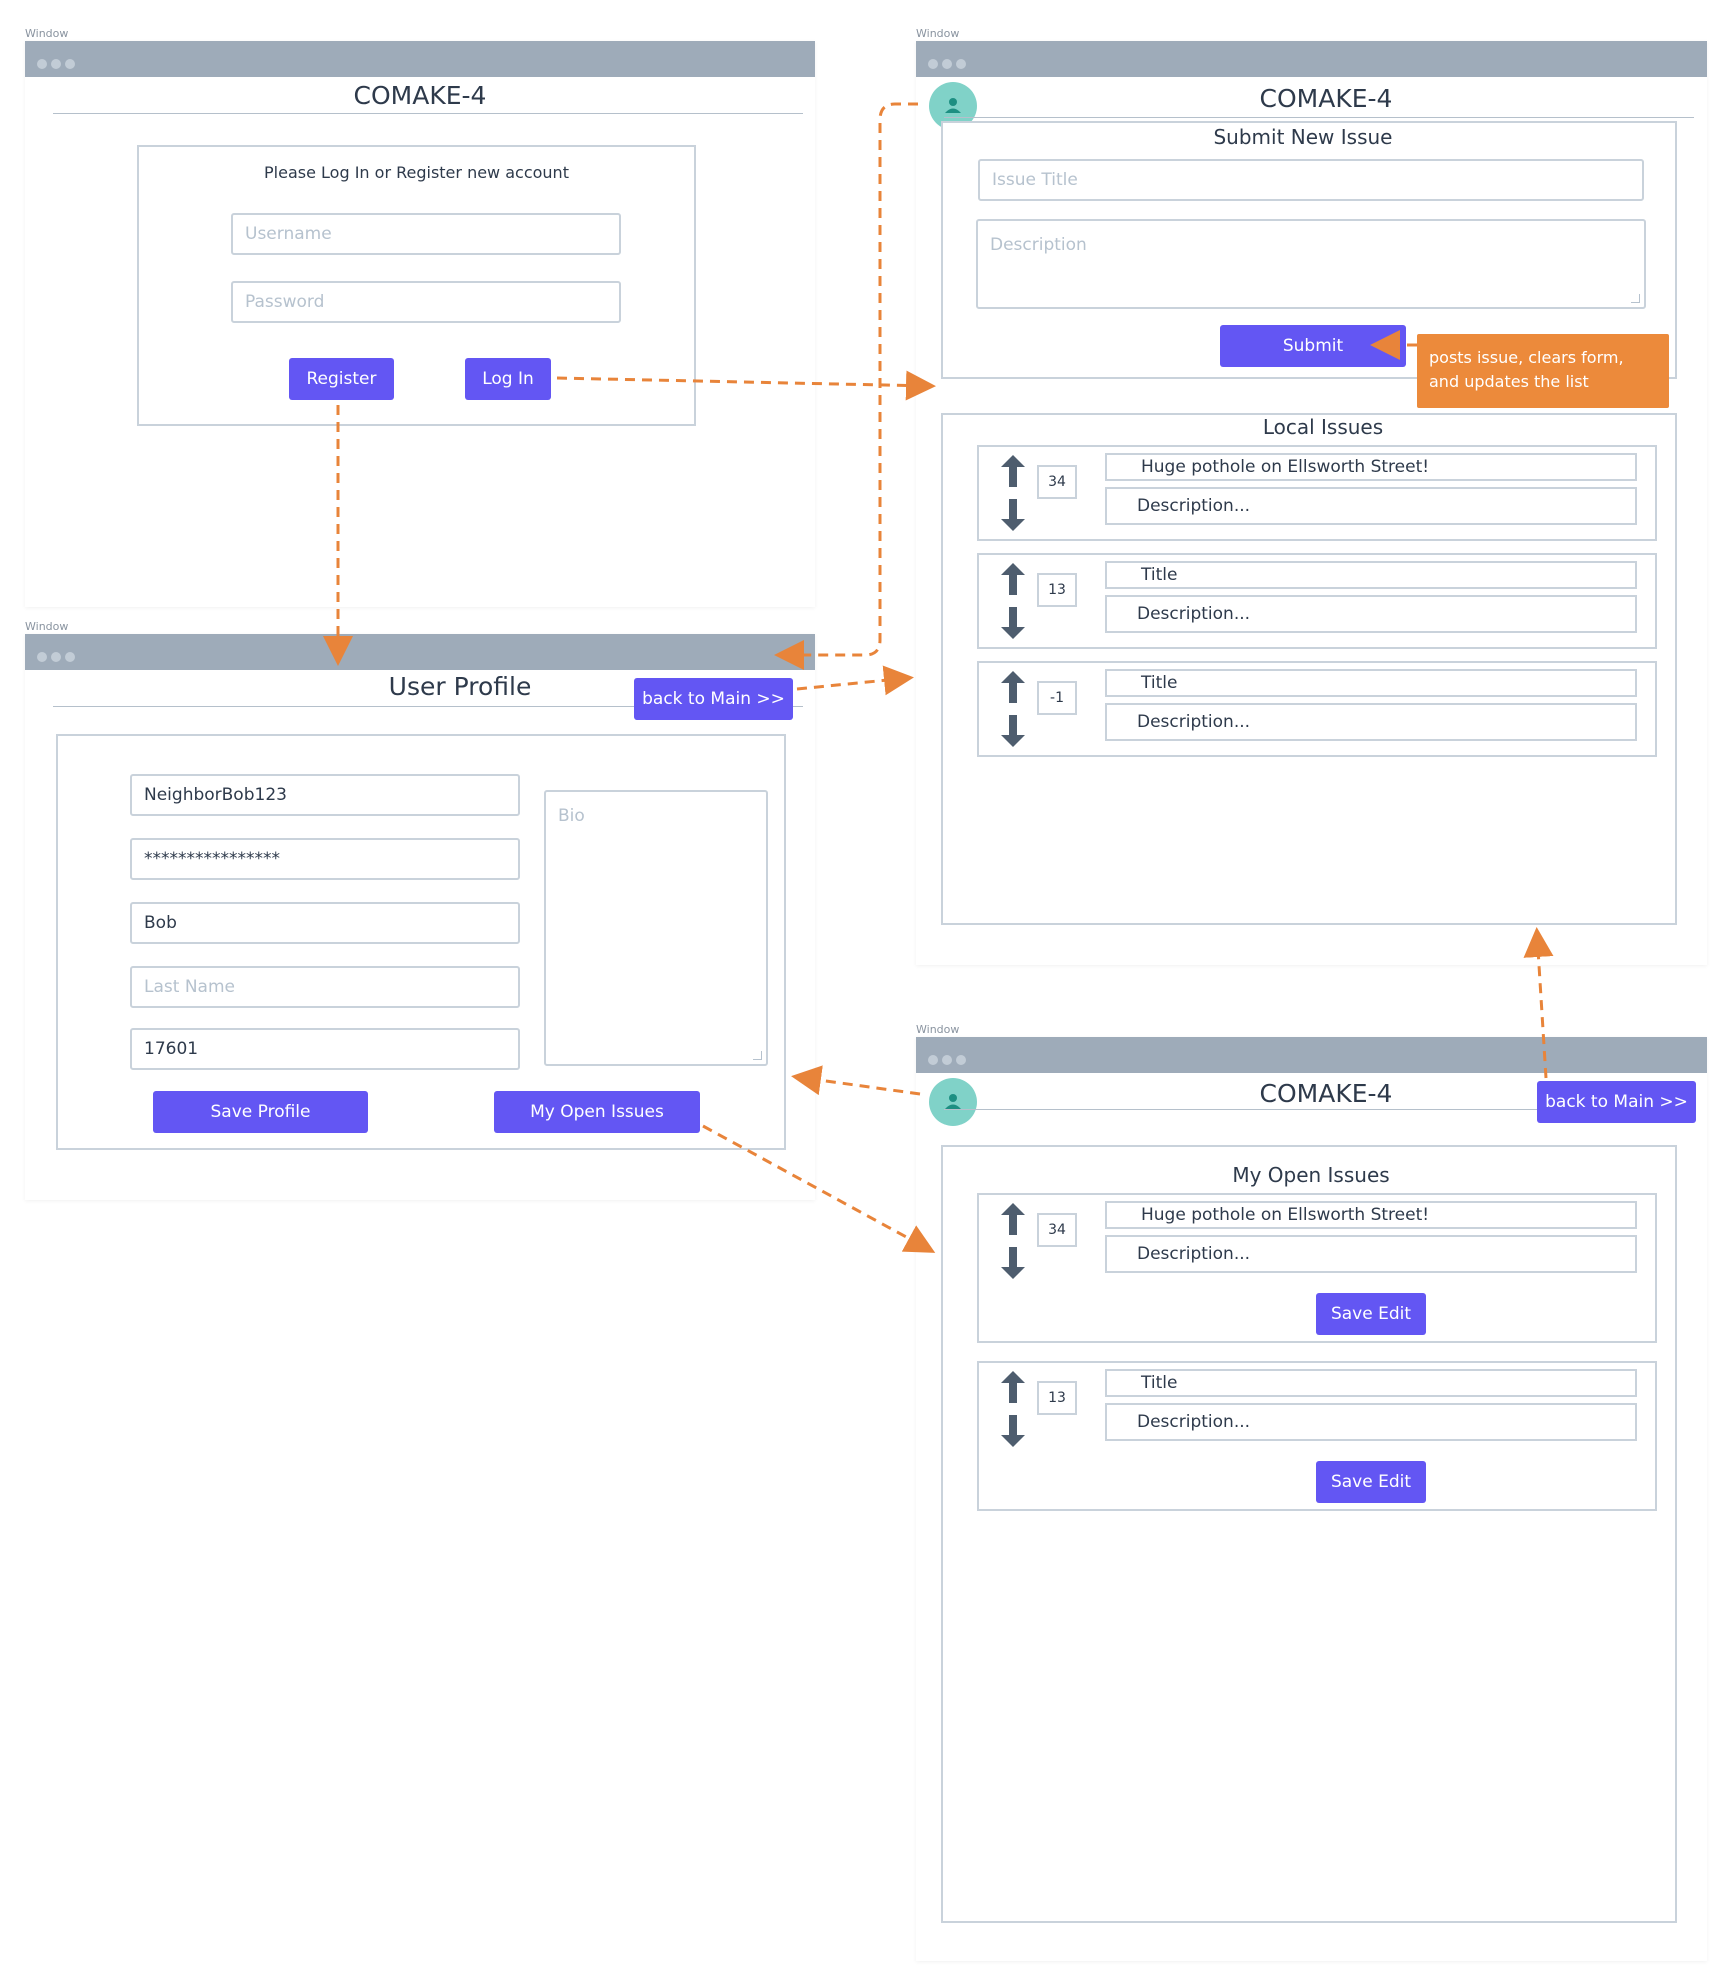  I want to click on connector-avatar-to-profile, so click(846, 386).